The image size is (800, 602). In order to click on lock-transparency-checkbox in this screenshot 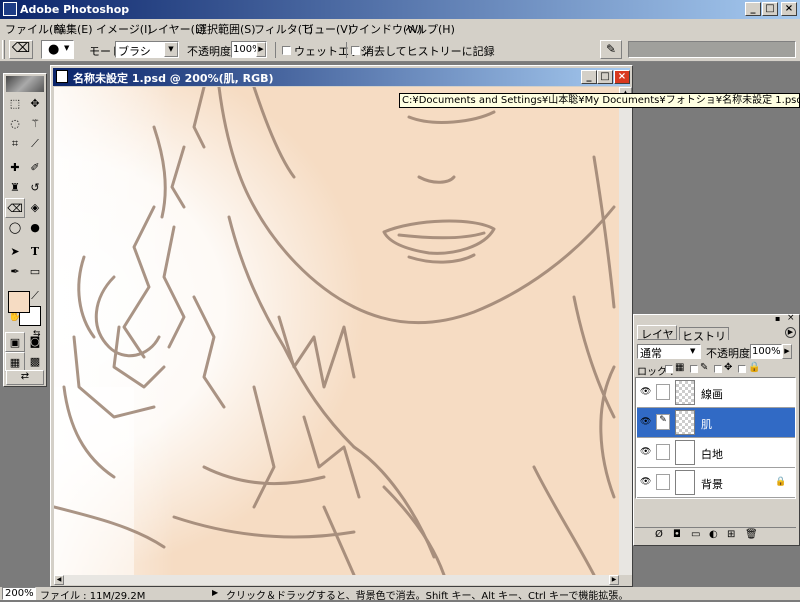, I will do `click(669, 369)`.